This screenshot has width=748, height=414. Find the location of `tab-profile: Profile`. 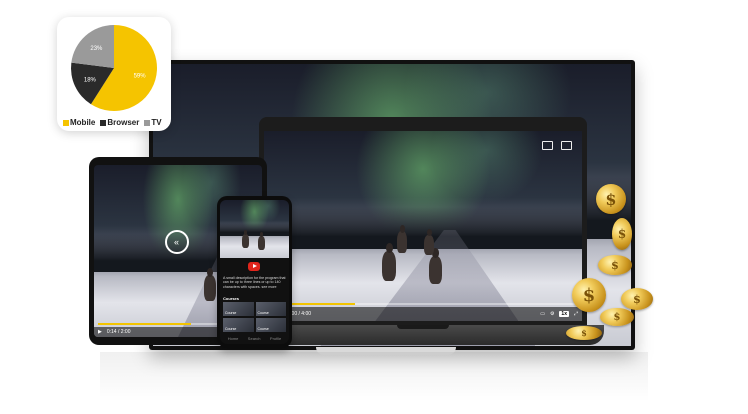

tab-profile: Profile is located at coordinates (275, 338).